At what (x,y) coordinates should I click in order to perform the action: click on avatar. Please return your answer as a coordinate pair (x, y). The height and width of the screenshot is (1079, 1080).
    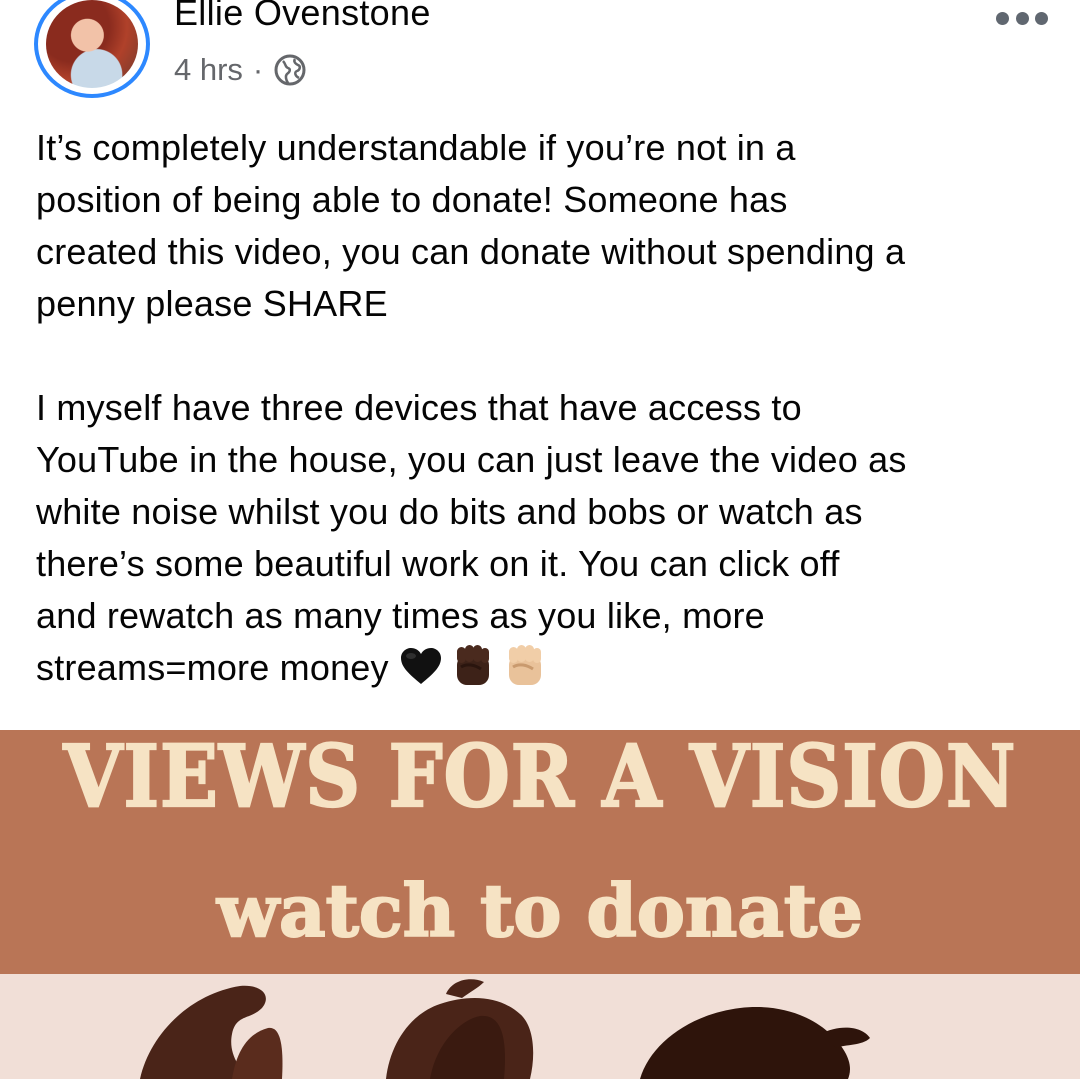
    Looking at the image, I should click on (92, 44).